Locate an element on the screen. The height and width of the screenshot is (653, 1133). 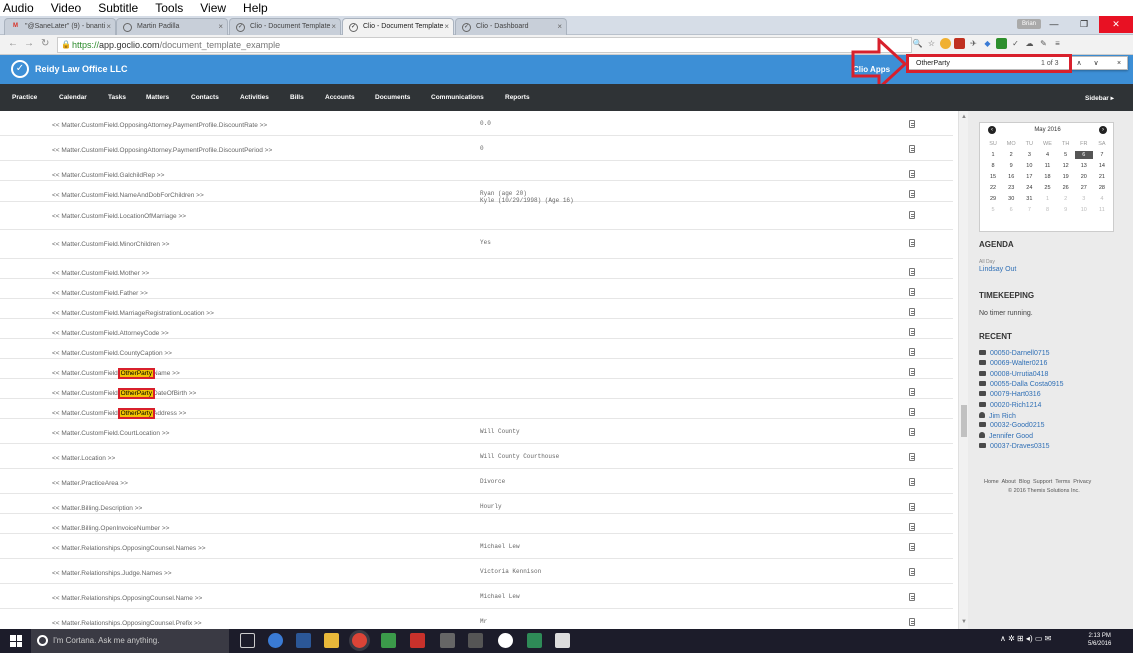
menu-view: View is located at coordinates (213, 8).